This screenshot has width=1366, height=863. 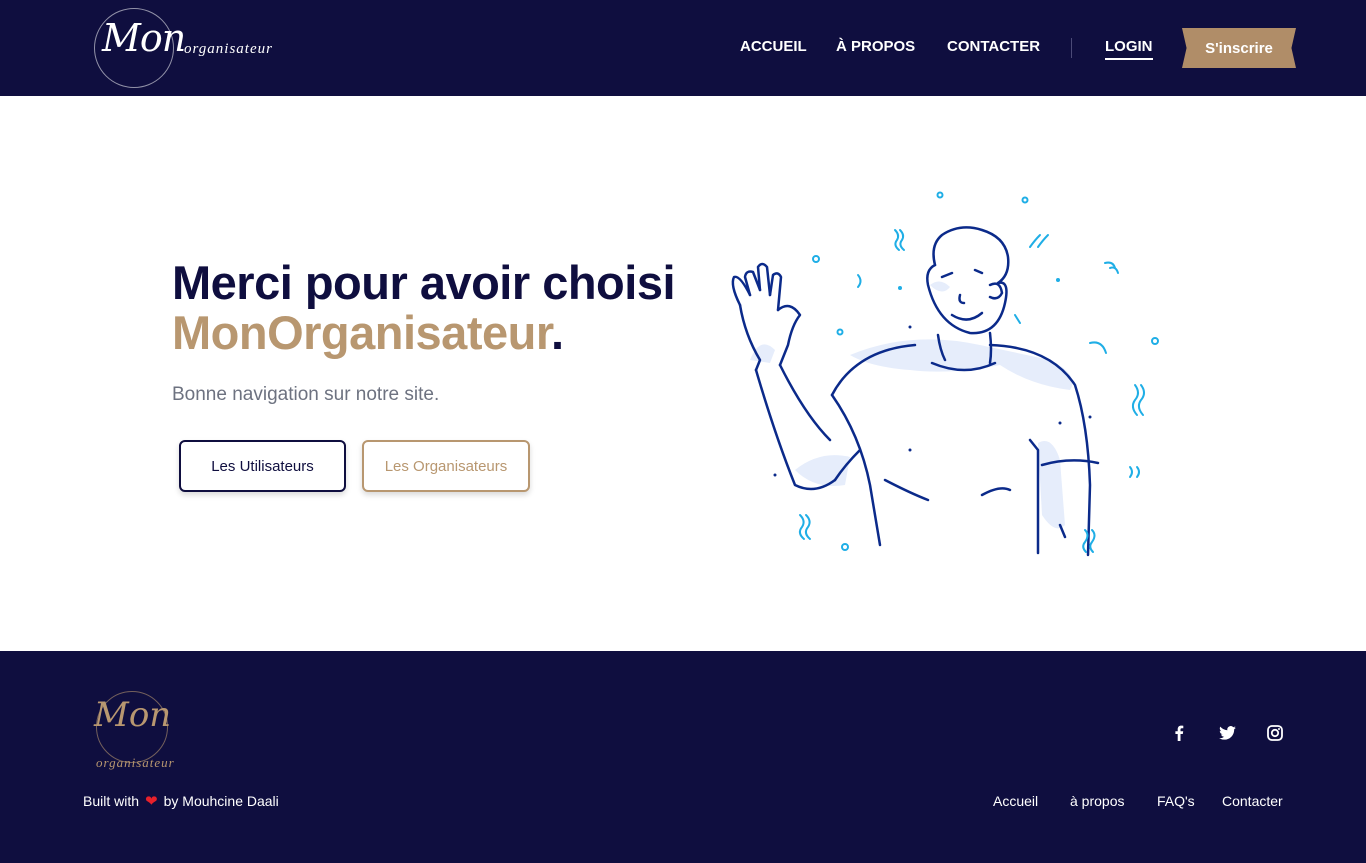 What do you see at coordinates (1227, 733) in the screenshot?
I see `twitter-icon` at bounding box center [1227, 733].